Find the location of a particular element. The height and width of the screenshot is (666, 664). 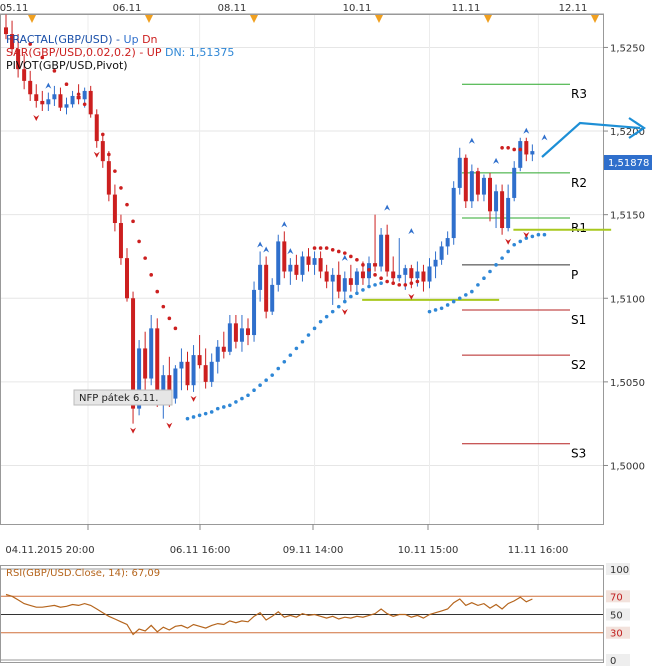

y-tick-label: 1,5000 is located at coordinates (627, 466).